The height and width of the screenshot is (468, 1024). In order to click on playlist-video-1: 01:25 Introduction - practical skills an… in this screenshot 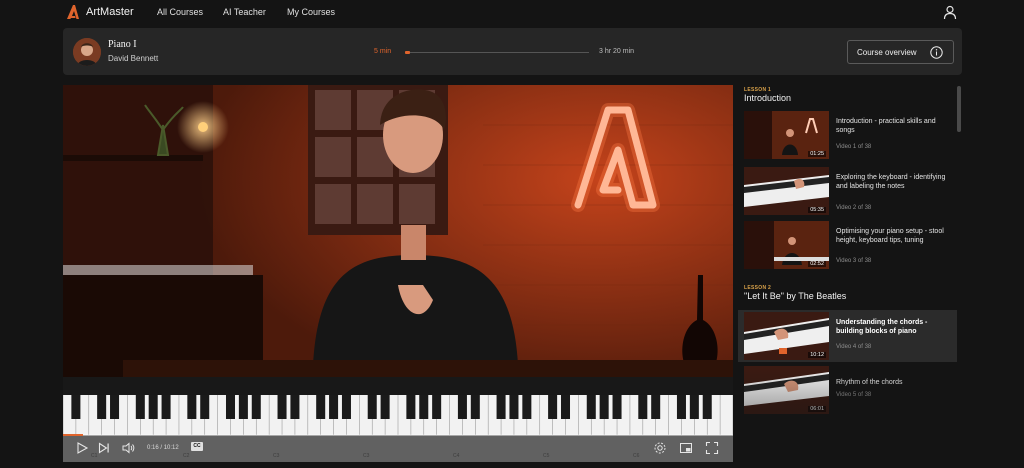, I will do `click(847, 135)`.